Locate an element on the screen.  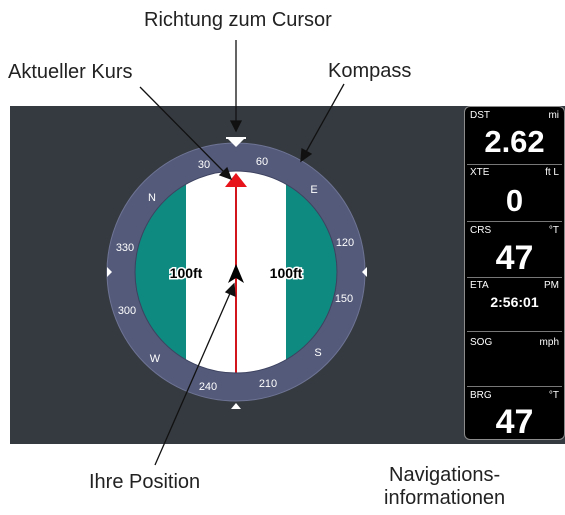
crs-label: CRS is located at coordinates (481, 230).